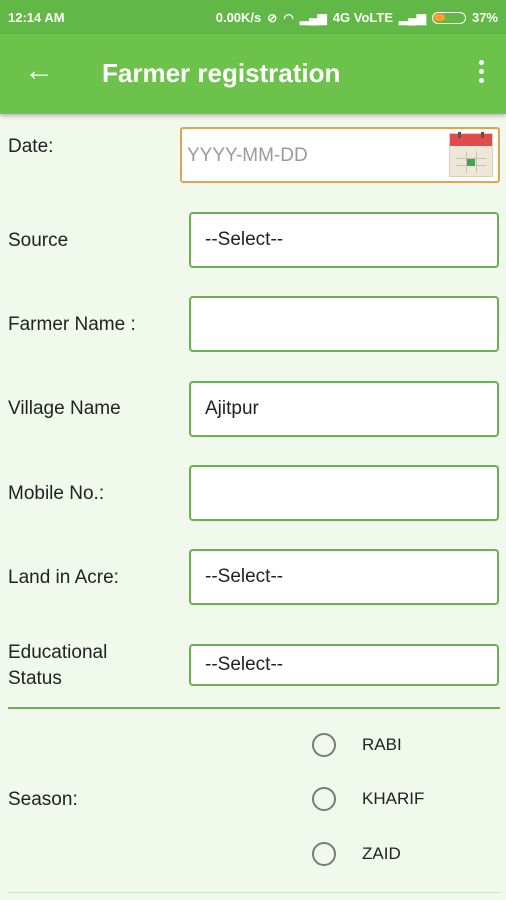 The image size is (506, 900). I want to click on overflow-menu-icon, so click(481, 73).